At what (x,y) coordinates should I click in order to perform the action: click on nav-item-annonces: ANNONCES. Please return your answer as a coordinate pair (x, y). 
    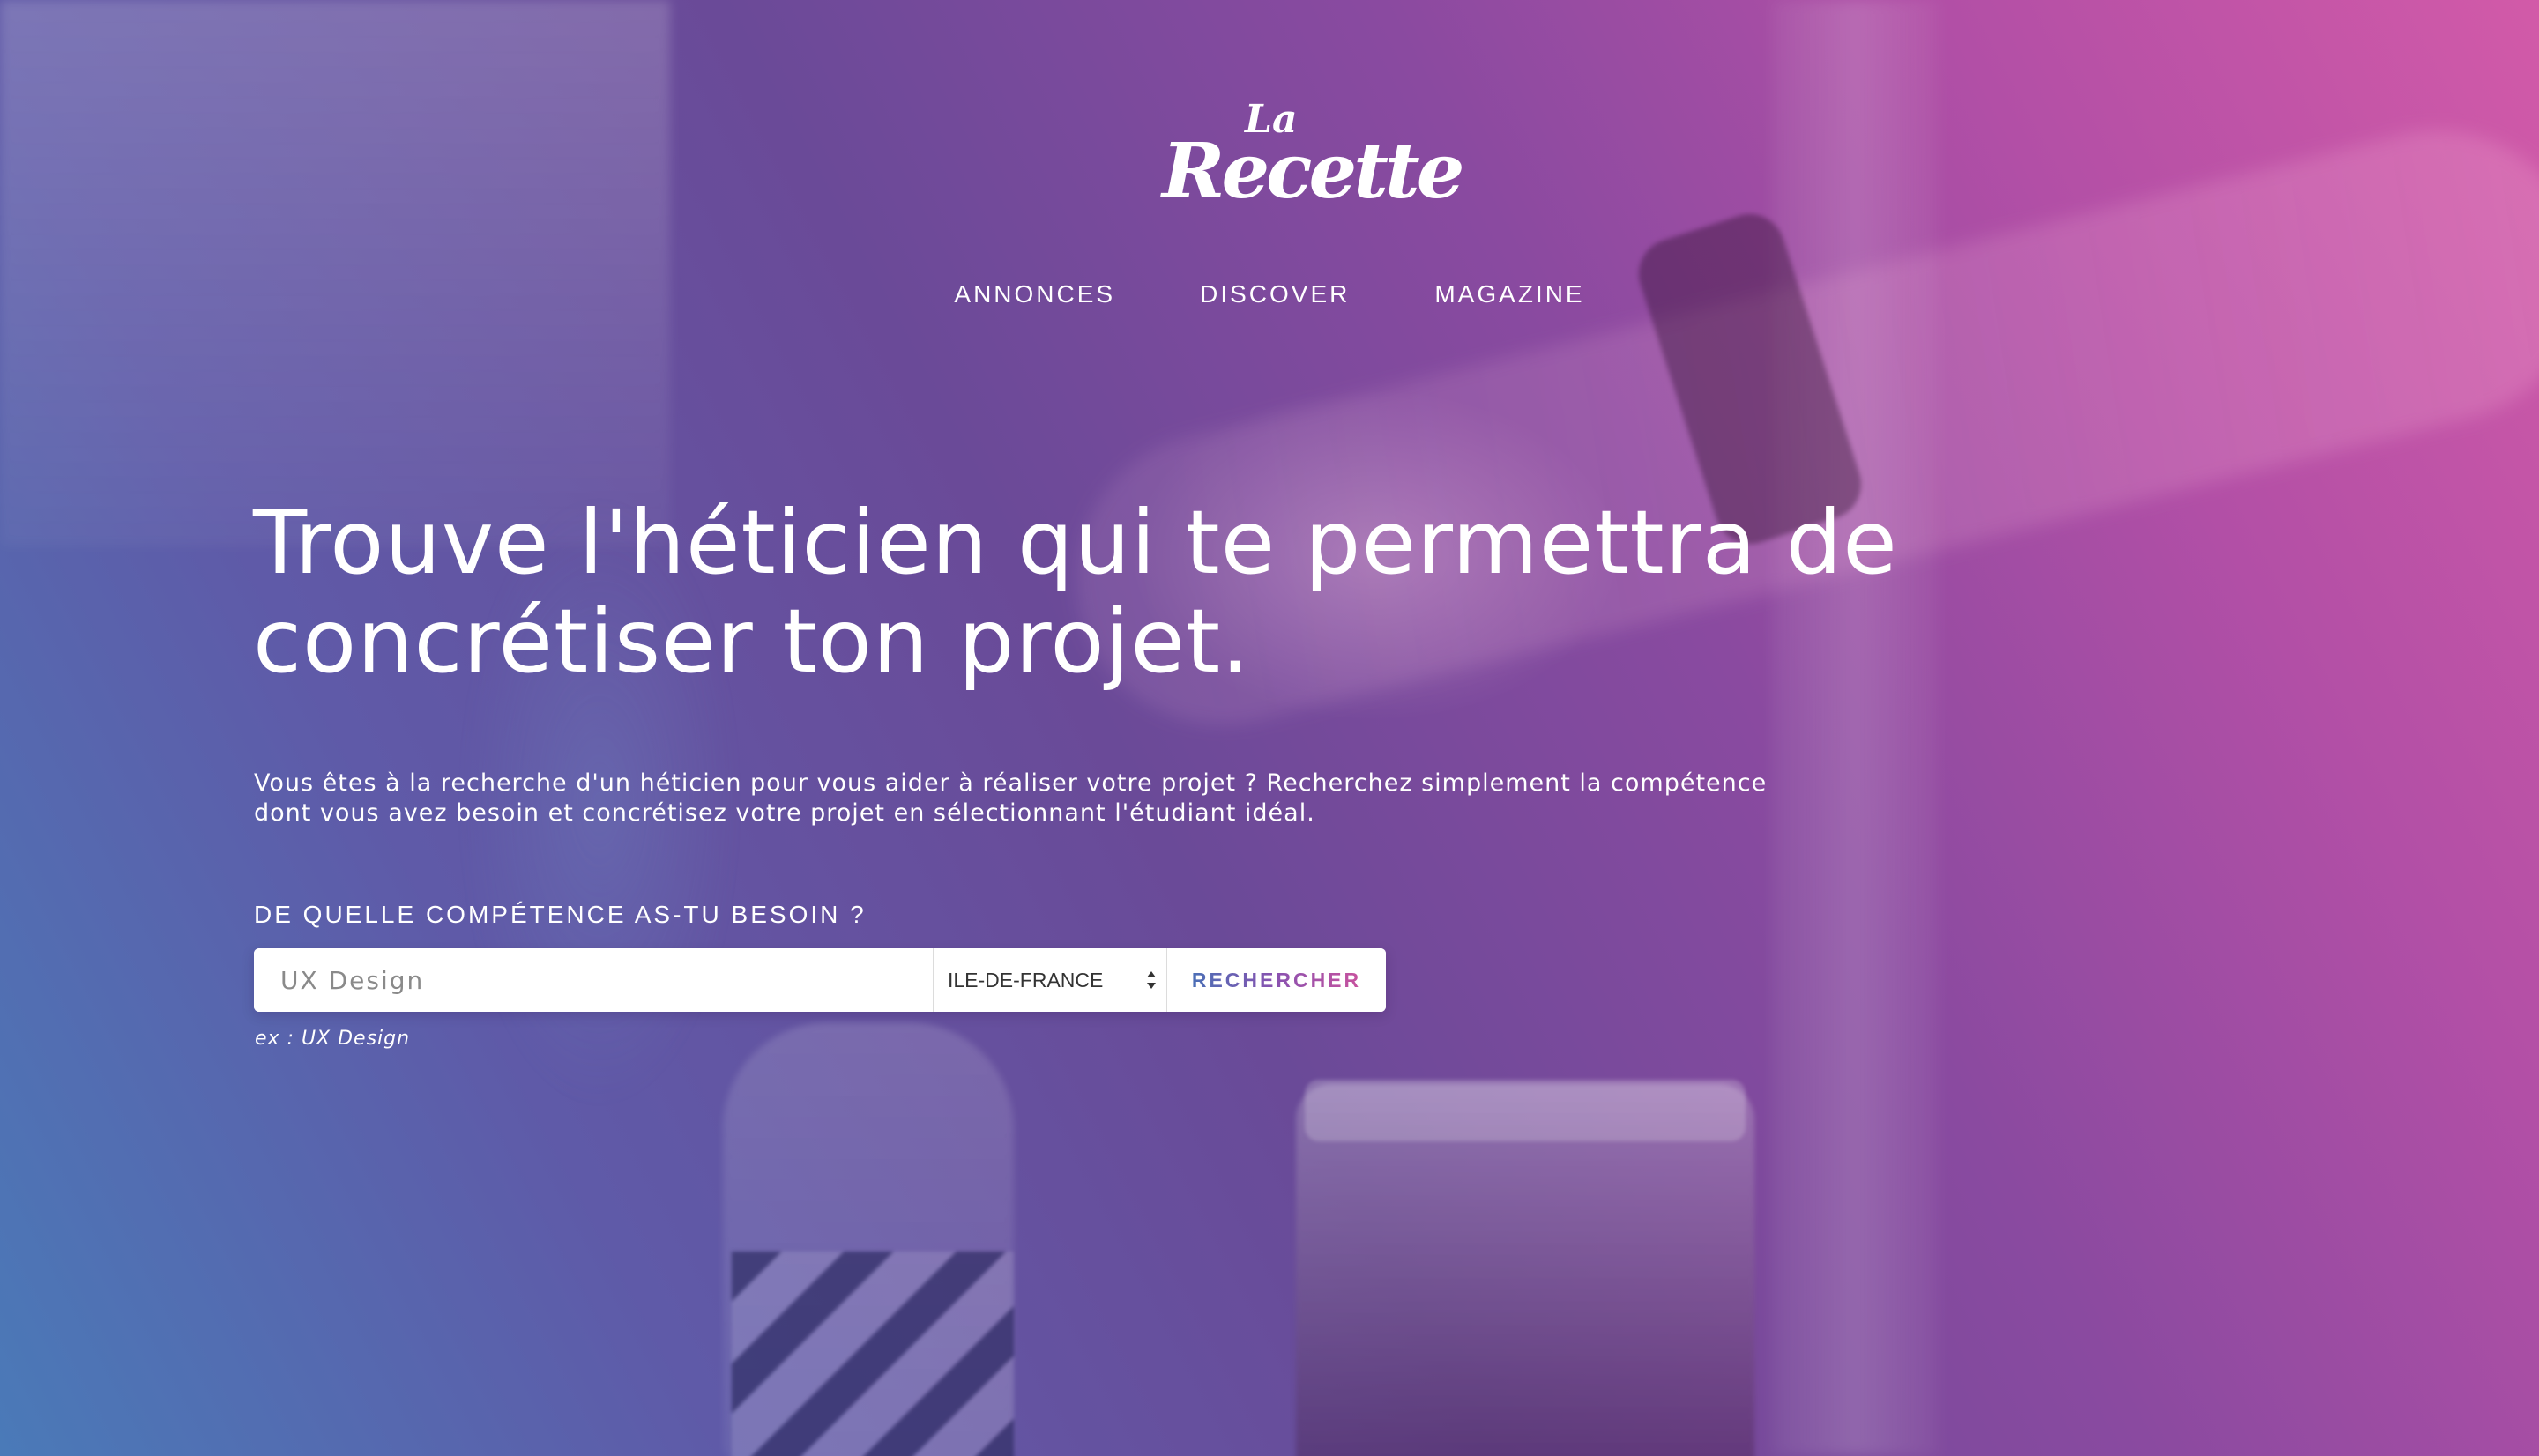
    Looking at the image, I should click on (1034, 294).